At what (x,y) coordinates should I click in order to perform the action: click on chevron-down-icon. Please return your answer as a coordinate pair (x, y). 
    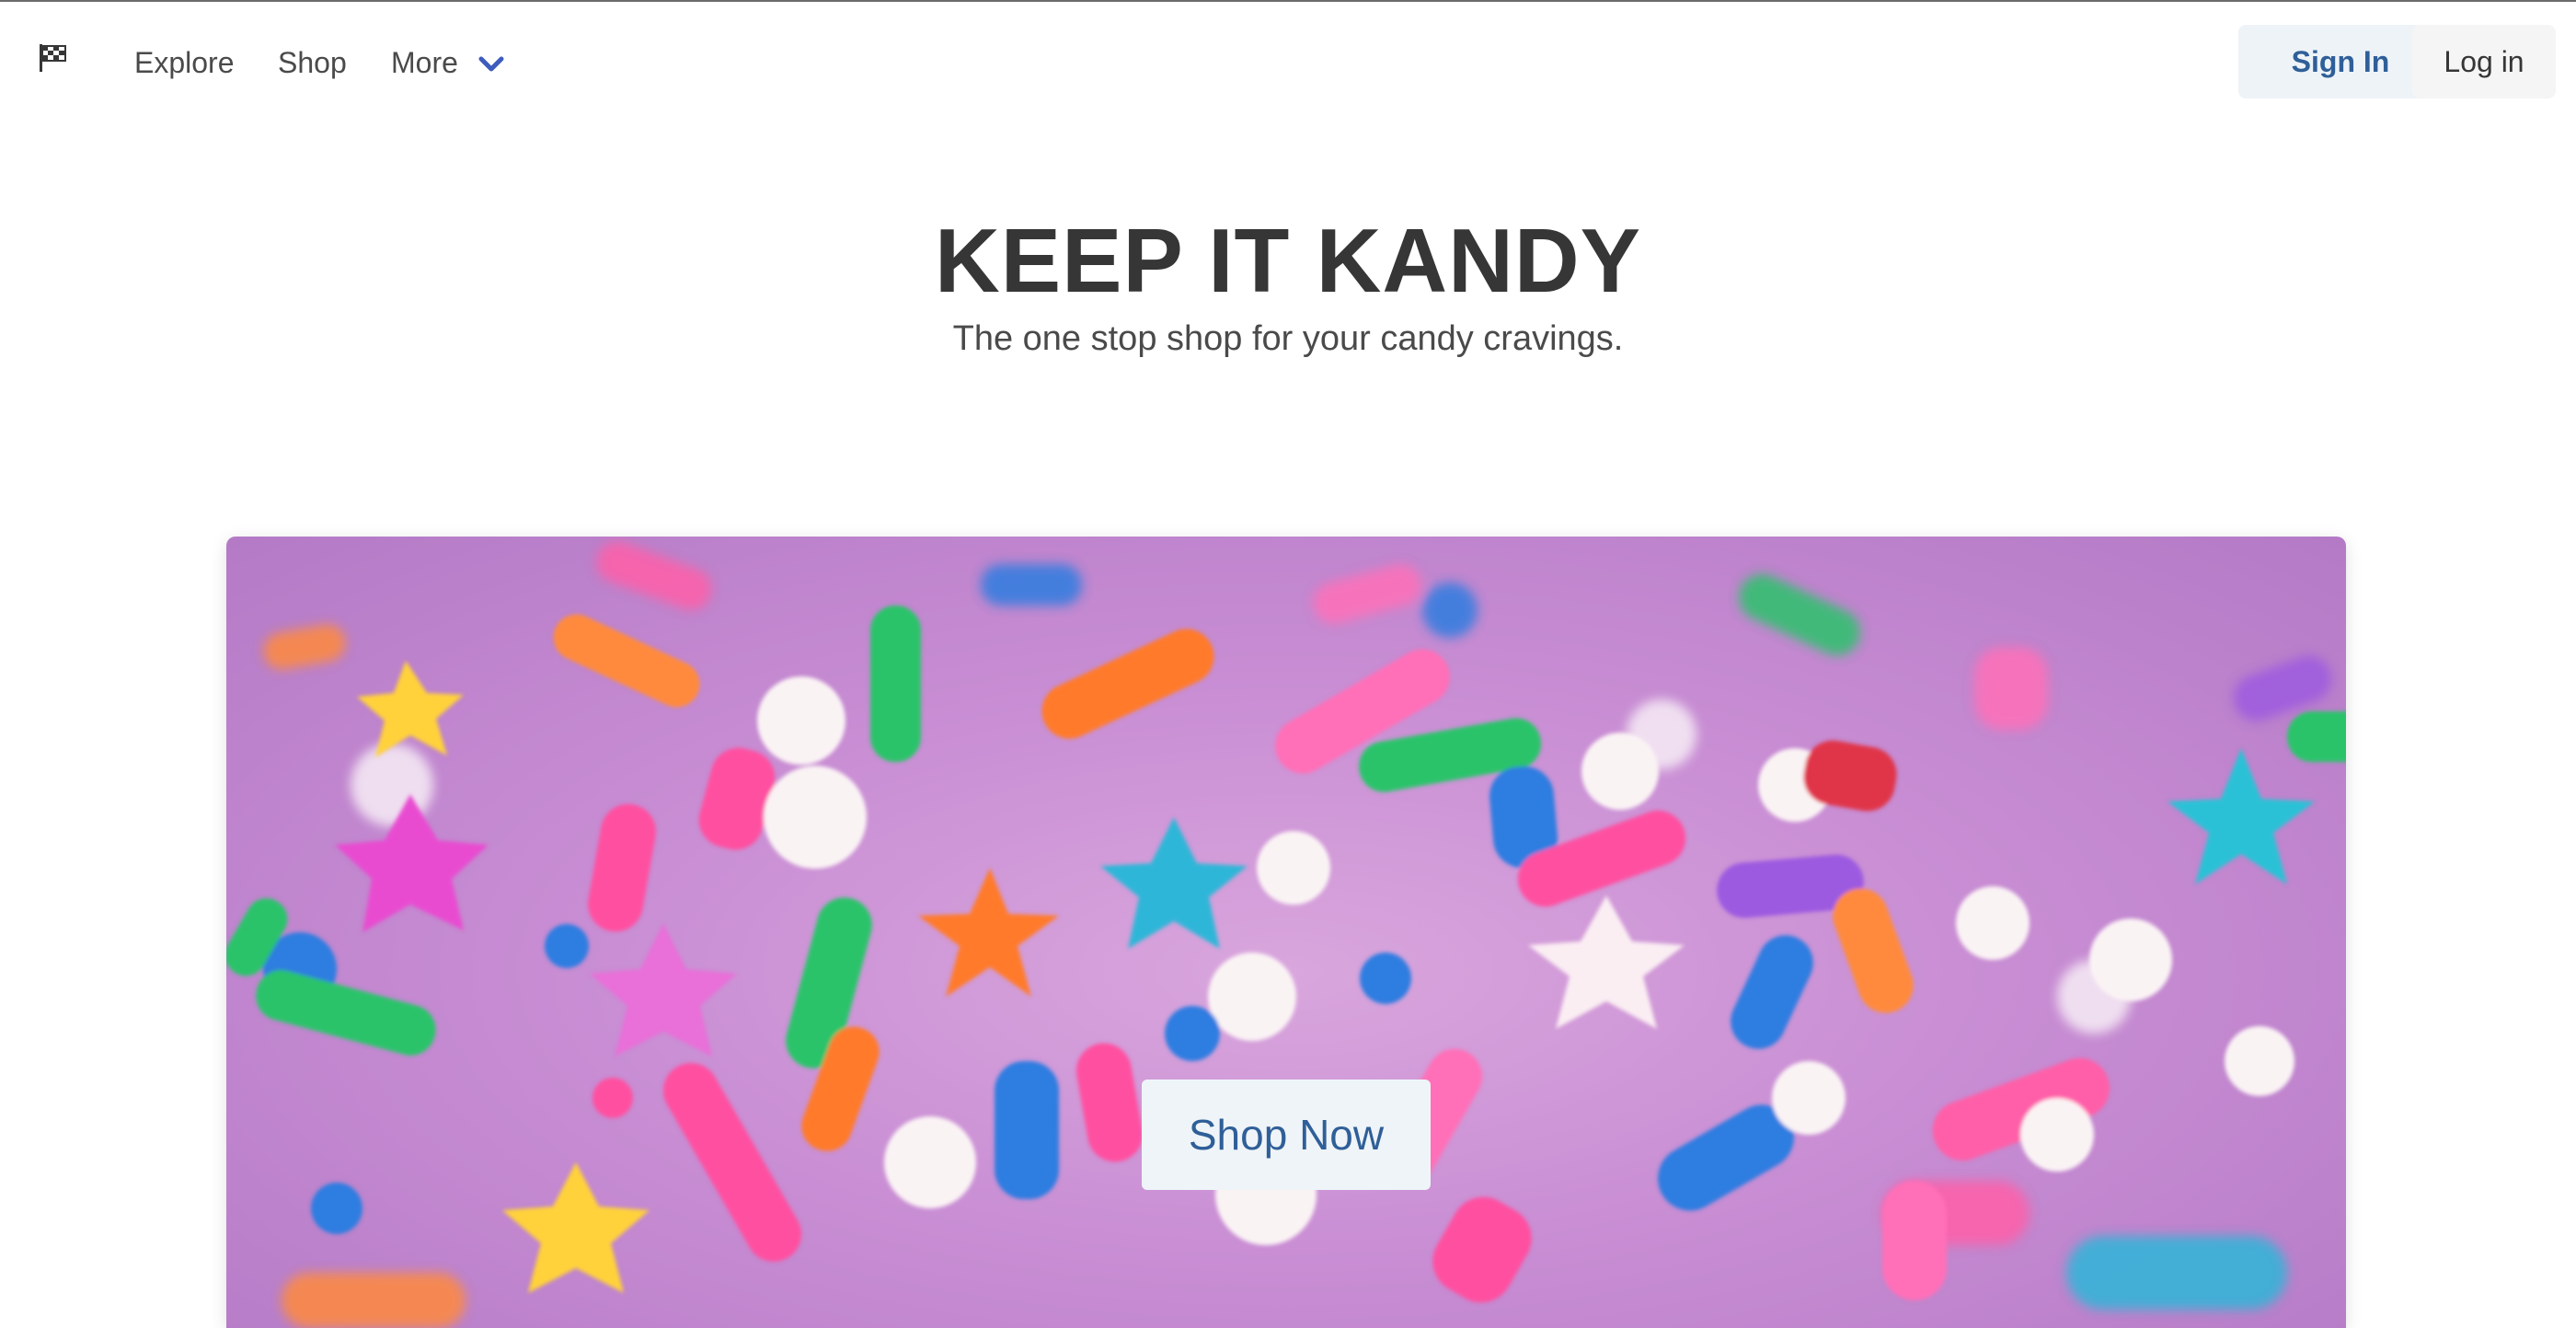
    Looking at the image, I should click on (492, 64).